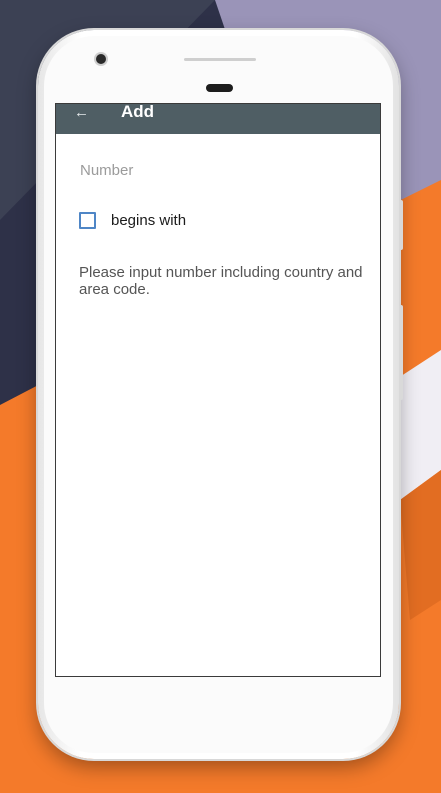 The width and height of the screenshot is (441, 793). I want to click on begins-with-label: begins with, so click(148, 220).